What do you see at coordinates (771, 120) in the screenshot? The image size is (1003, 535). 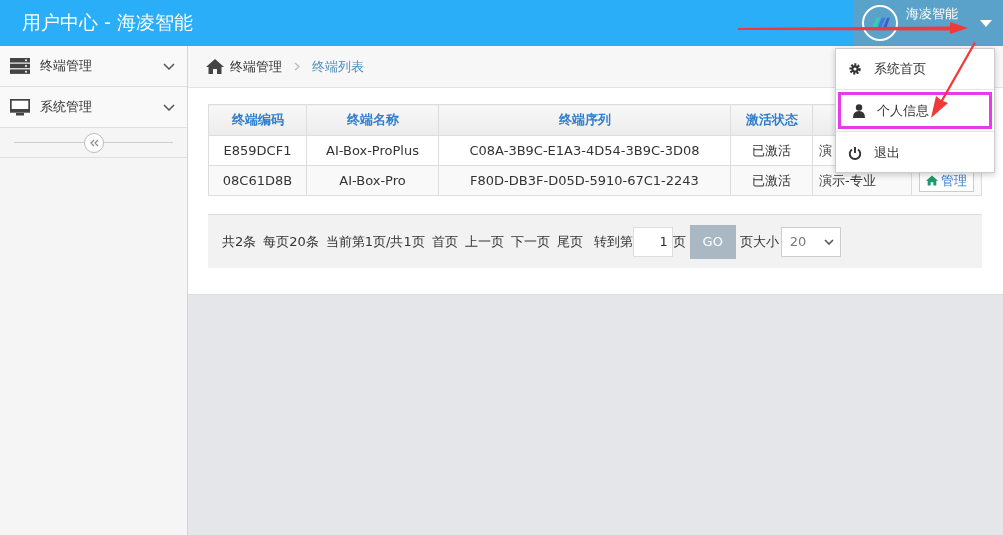 I see `column-header: 激活状态` at bounding box center [771, 120].